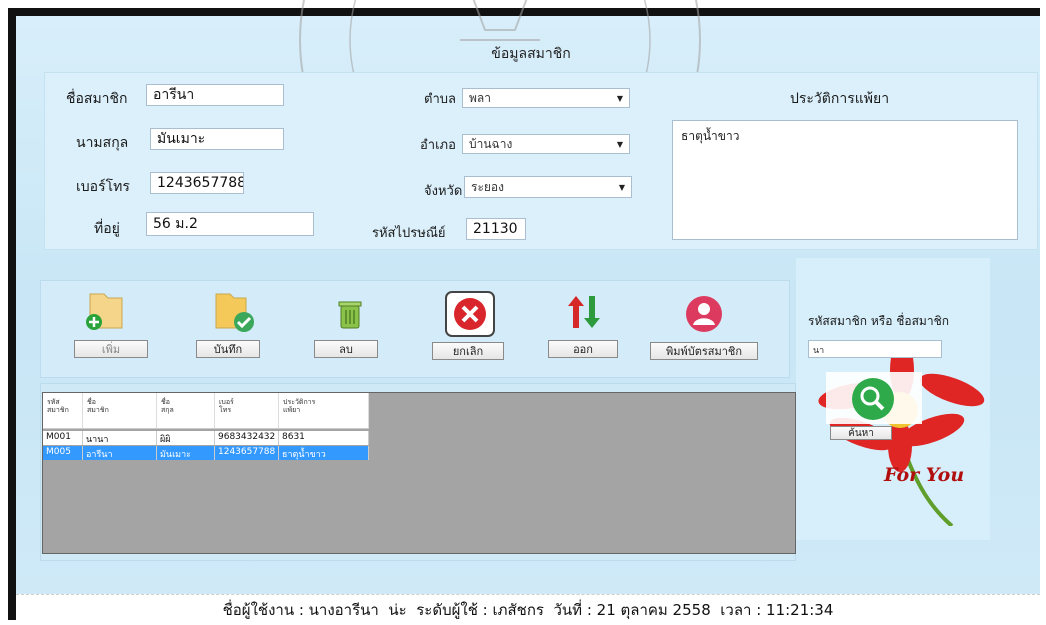  Describe the element at coordinates (487, 186) in the screenshot. I see `province-value: ระยอง` at that location.